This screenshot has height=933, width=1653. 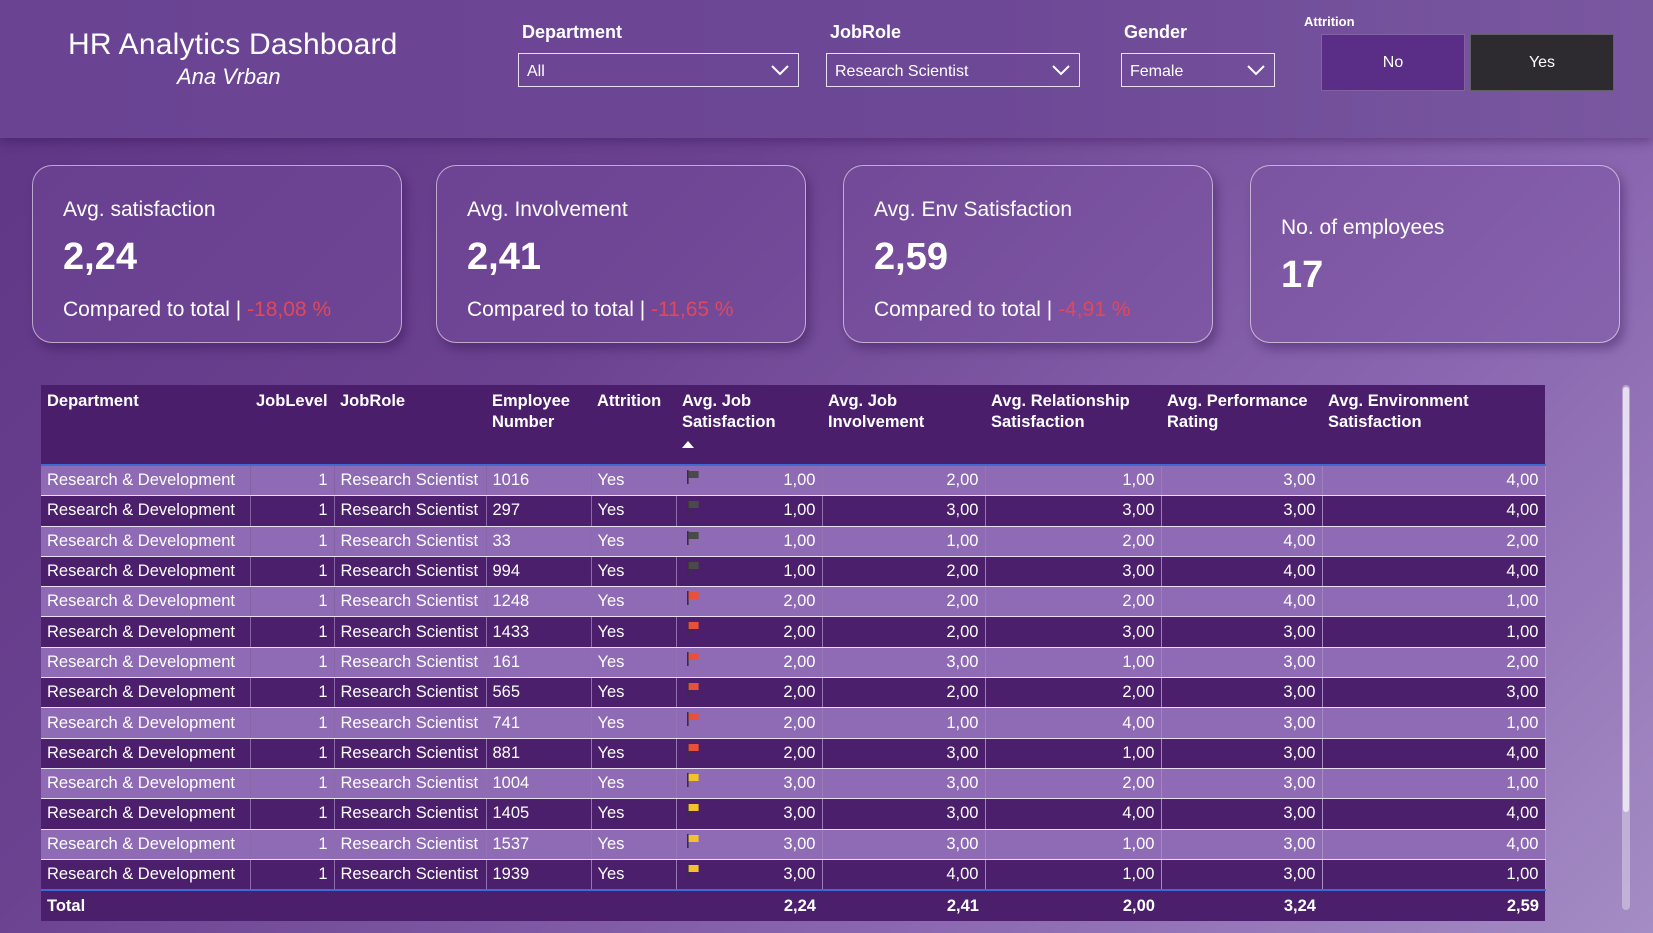 I want to click on col-header-label: Avg. Job Satisfaction, so click(x=729, y=411).